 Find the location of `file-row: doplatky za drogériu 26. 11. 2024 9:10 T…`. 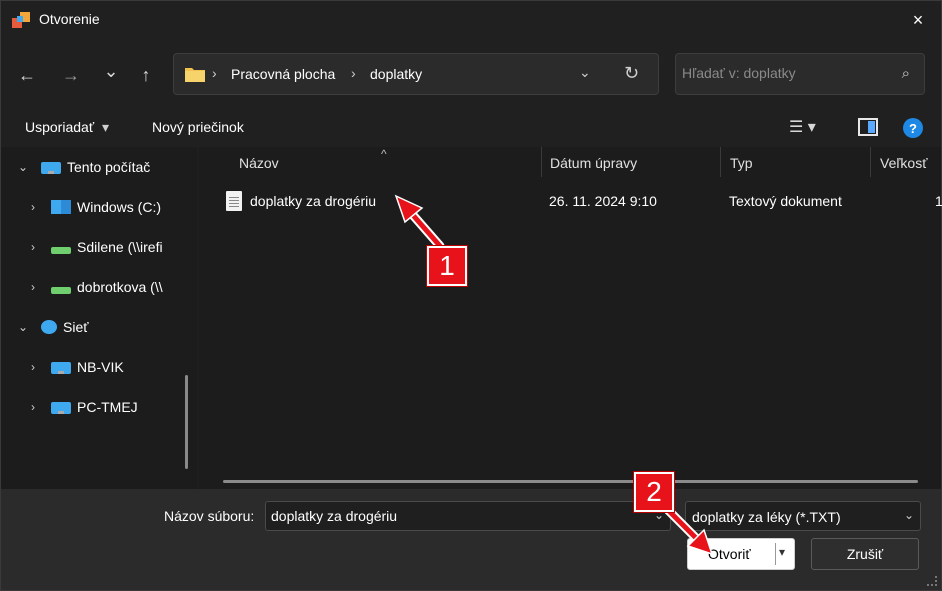

file-row: doplatky za drogériu 26. 11. 2024 9:10 T… is located at coordinates (570, 202).